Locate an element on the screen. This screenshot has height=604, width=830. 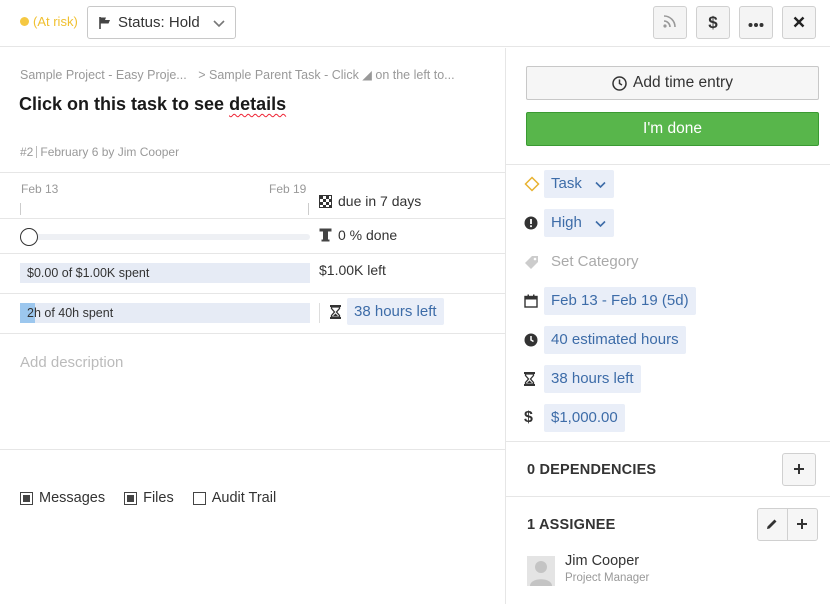
hours-left-property: 38 hours left is located at coordinates (582, 379).